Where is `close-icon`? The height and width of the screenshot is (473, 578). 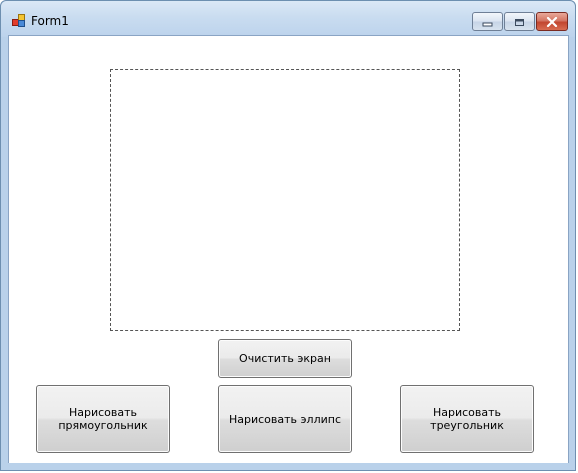 close-icon is located at coordinates (552, 21).